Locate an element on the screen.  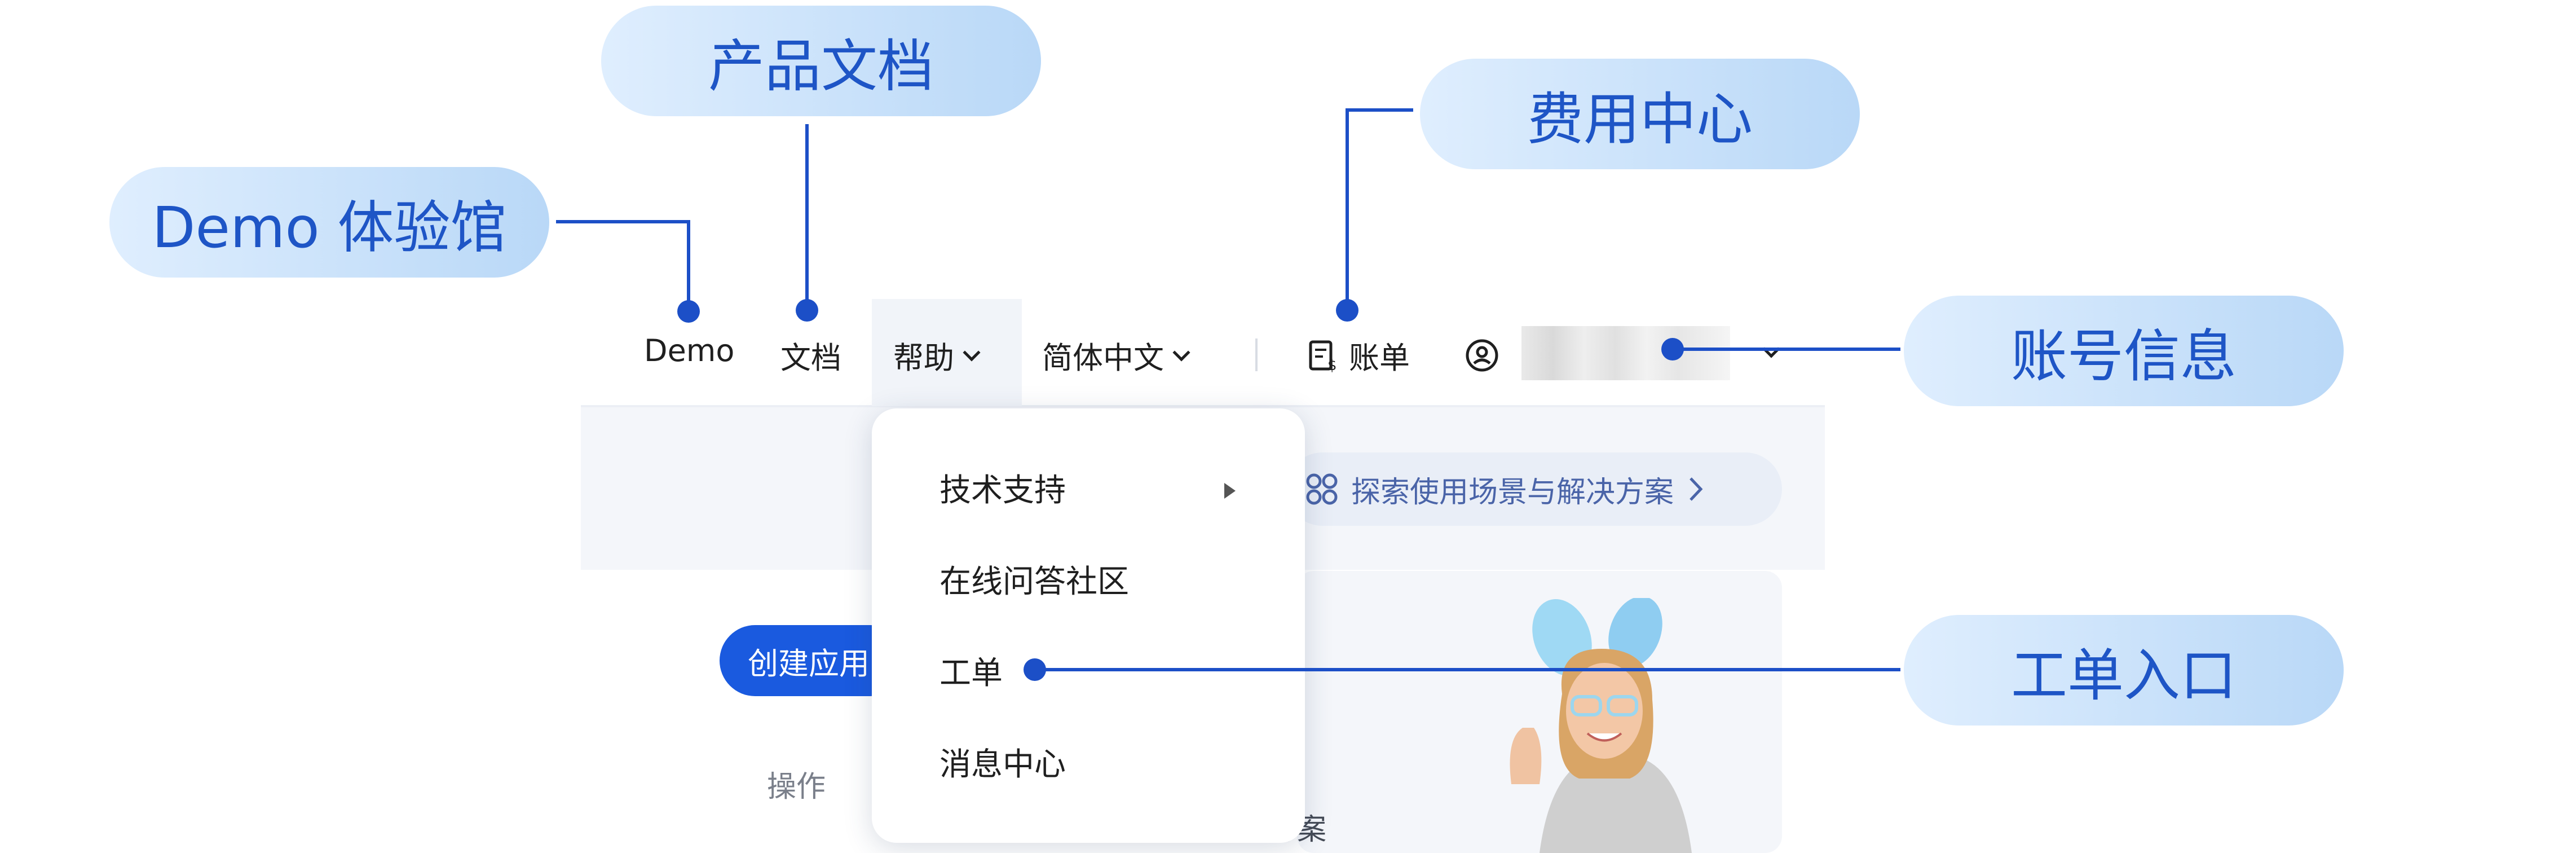
nav-language: 简体中文 is located at coordinates (1116, 355).